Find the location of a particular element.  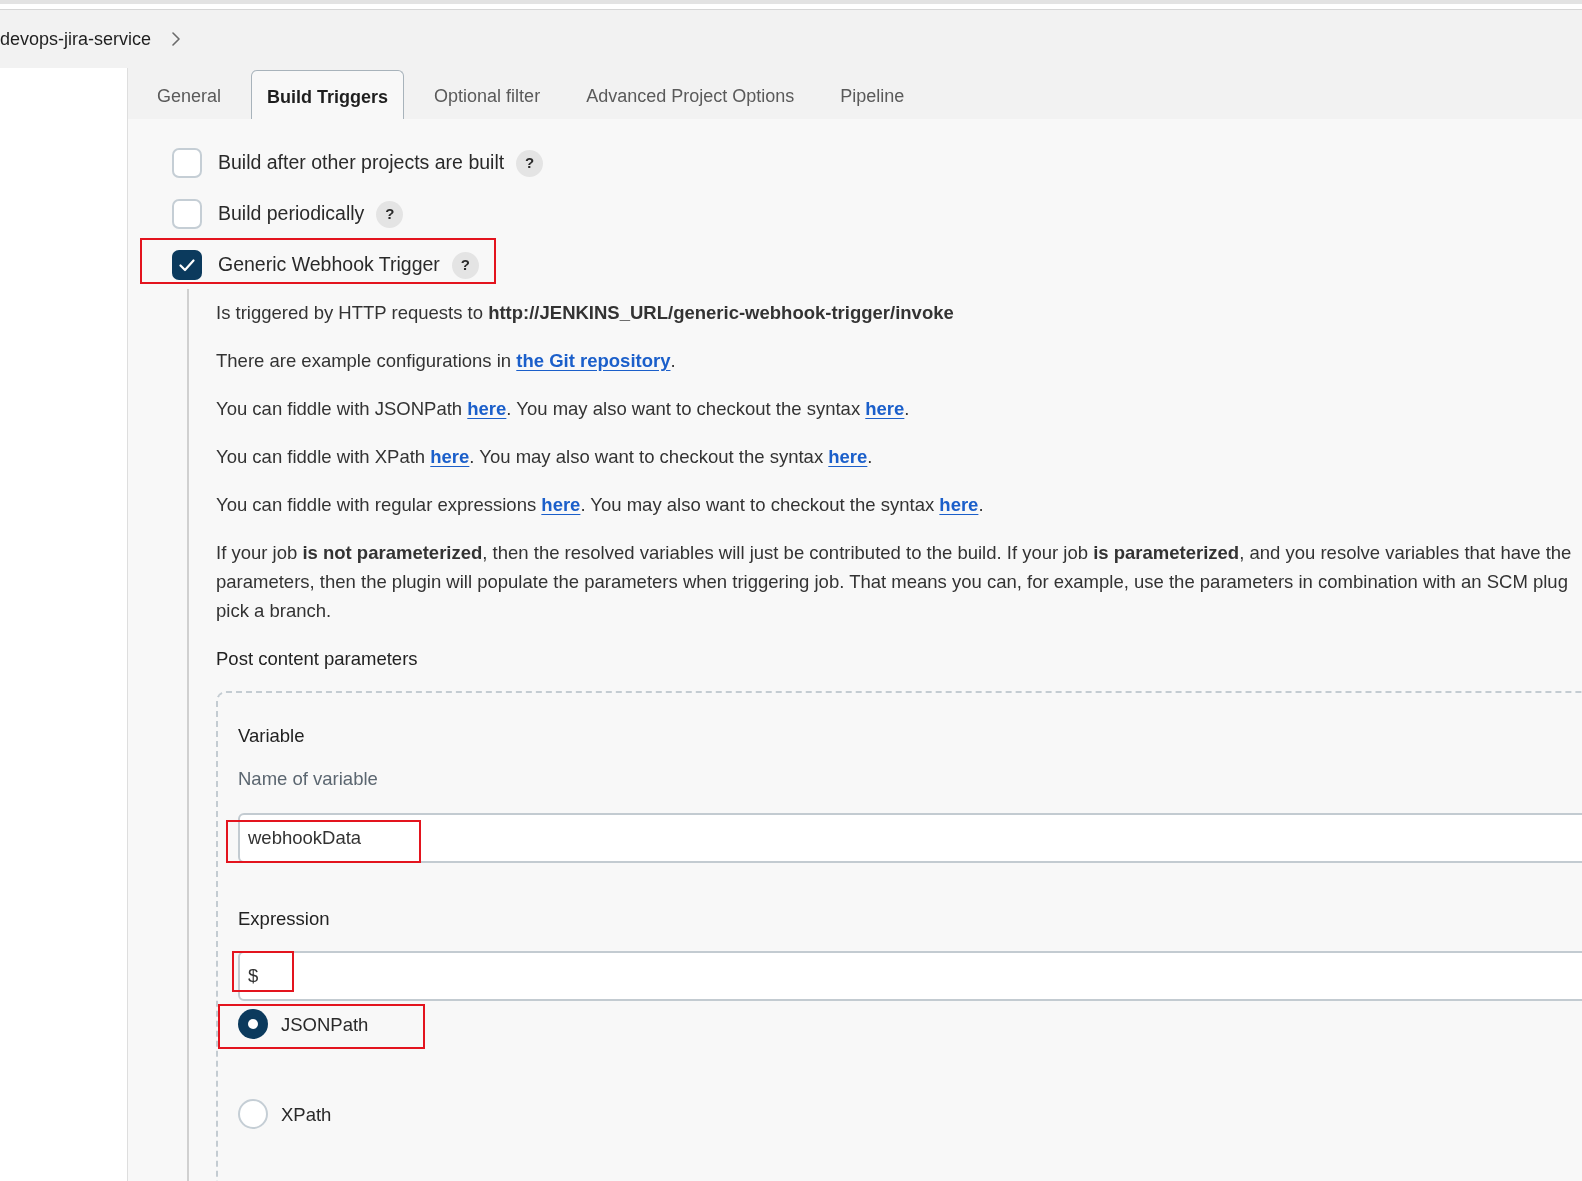

breadcrumb-link: devops-jira-service is located at coordinates (76, 39).